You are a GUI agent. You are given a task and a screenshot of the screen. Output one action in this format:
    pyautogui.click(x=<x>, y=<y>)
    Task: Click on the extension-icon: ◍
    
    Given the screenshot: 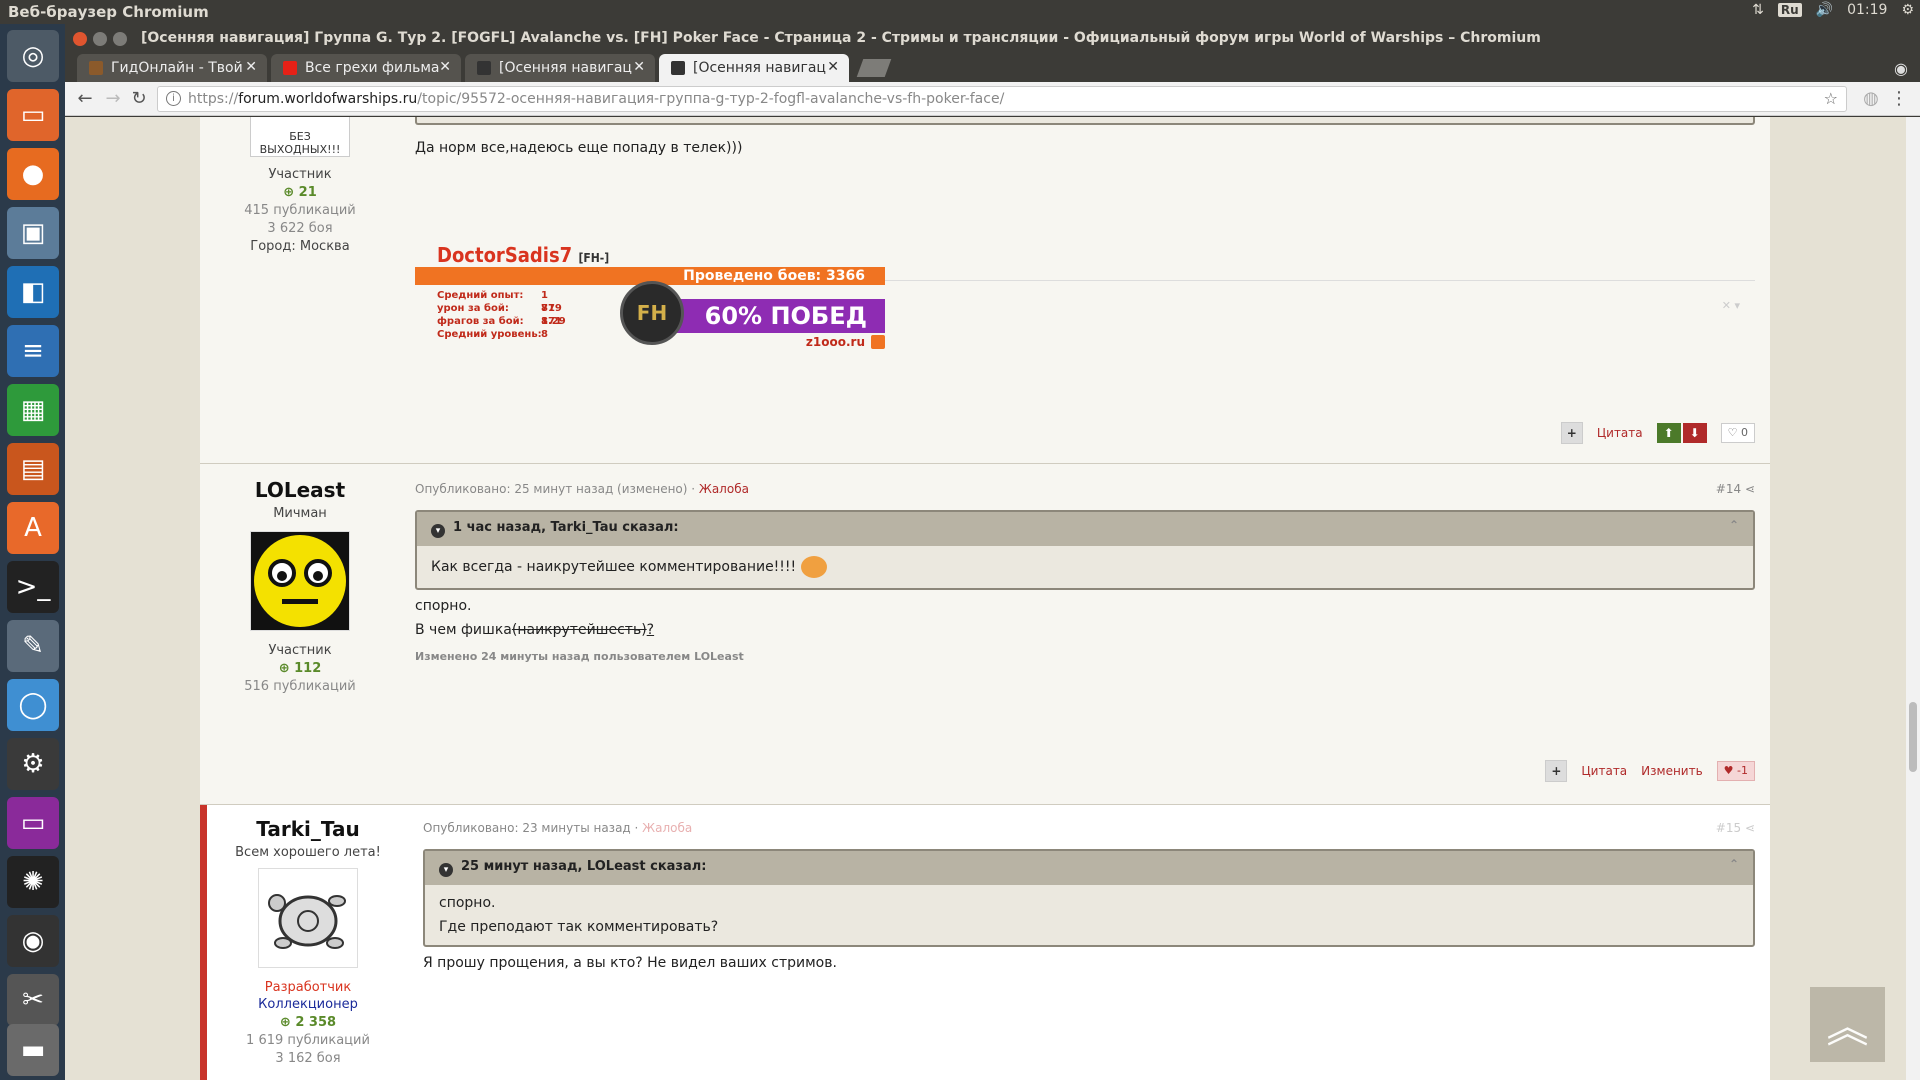 What is the action you would take?
    pyautogui.click(x=1871, y=99)
    